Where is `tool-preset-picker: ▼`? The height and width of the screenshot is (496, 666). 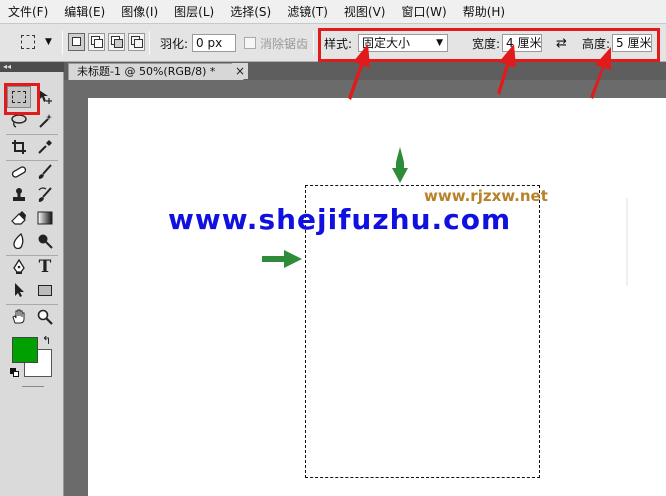
tool-preset-picker: ▼ is located at coordinates (39, 43).